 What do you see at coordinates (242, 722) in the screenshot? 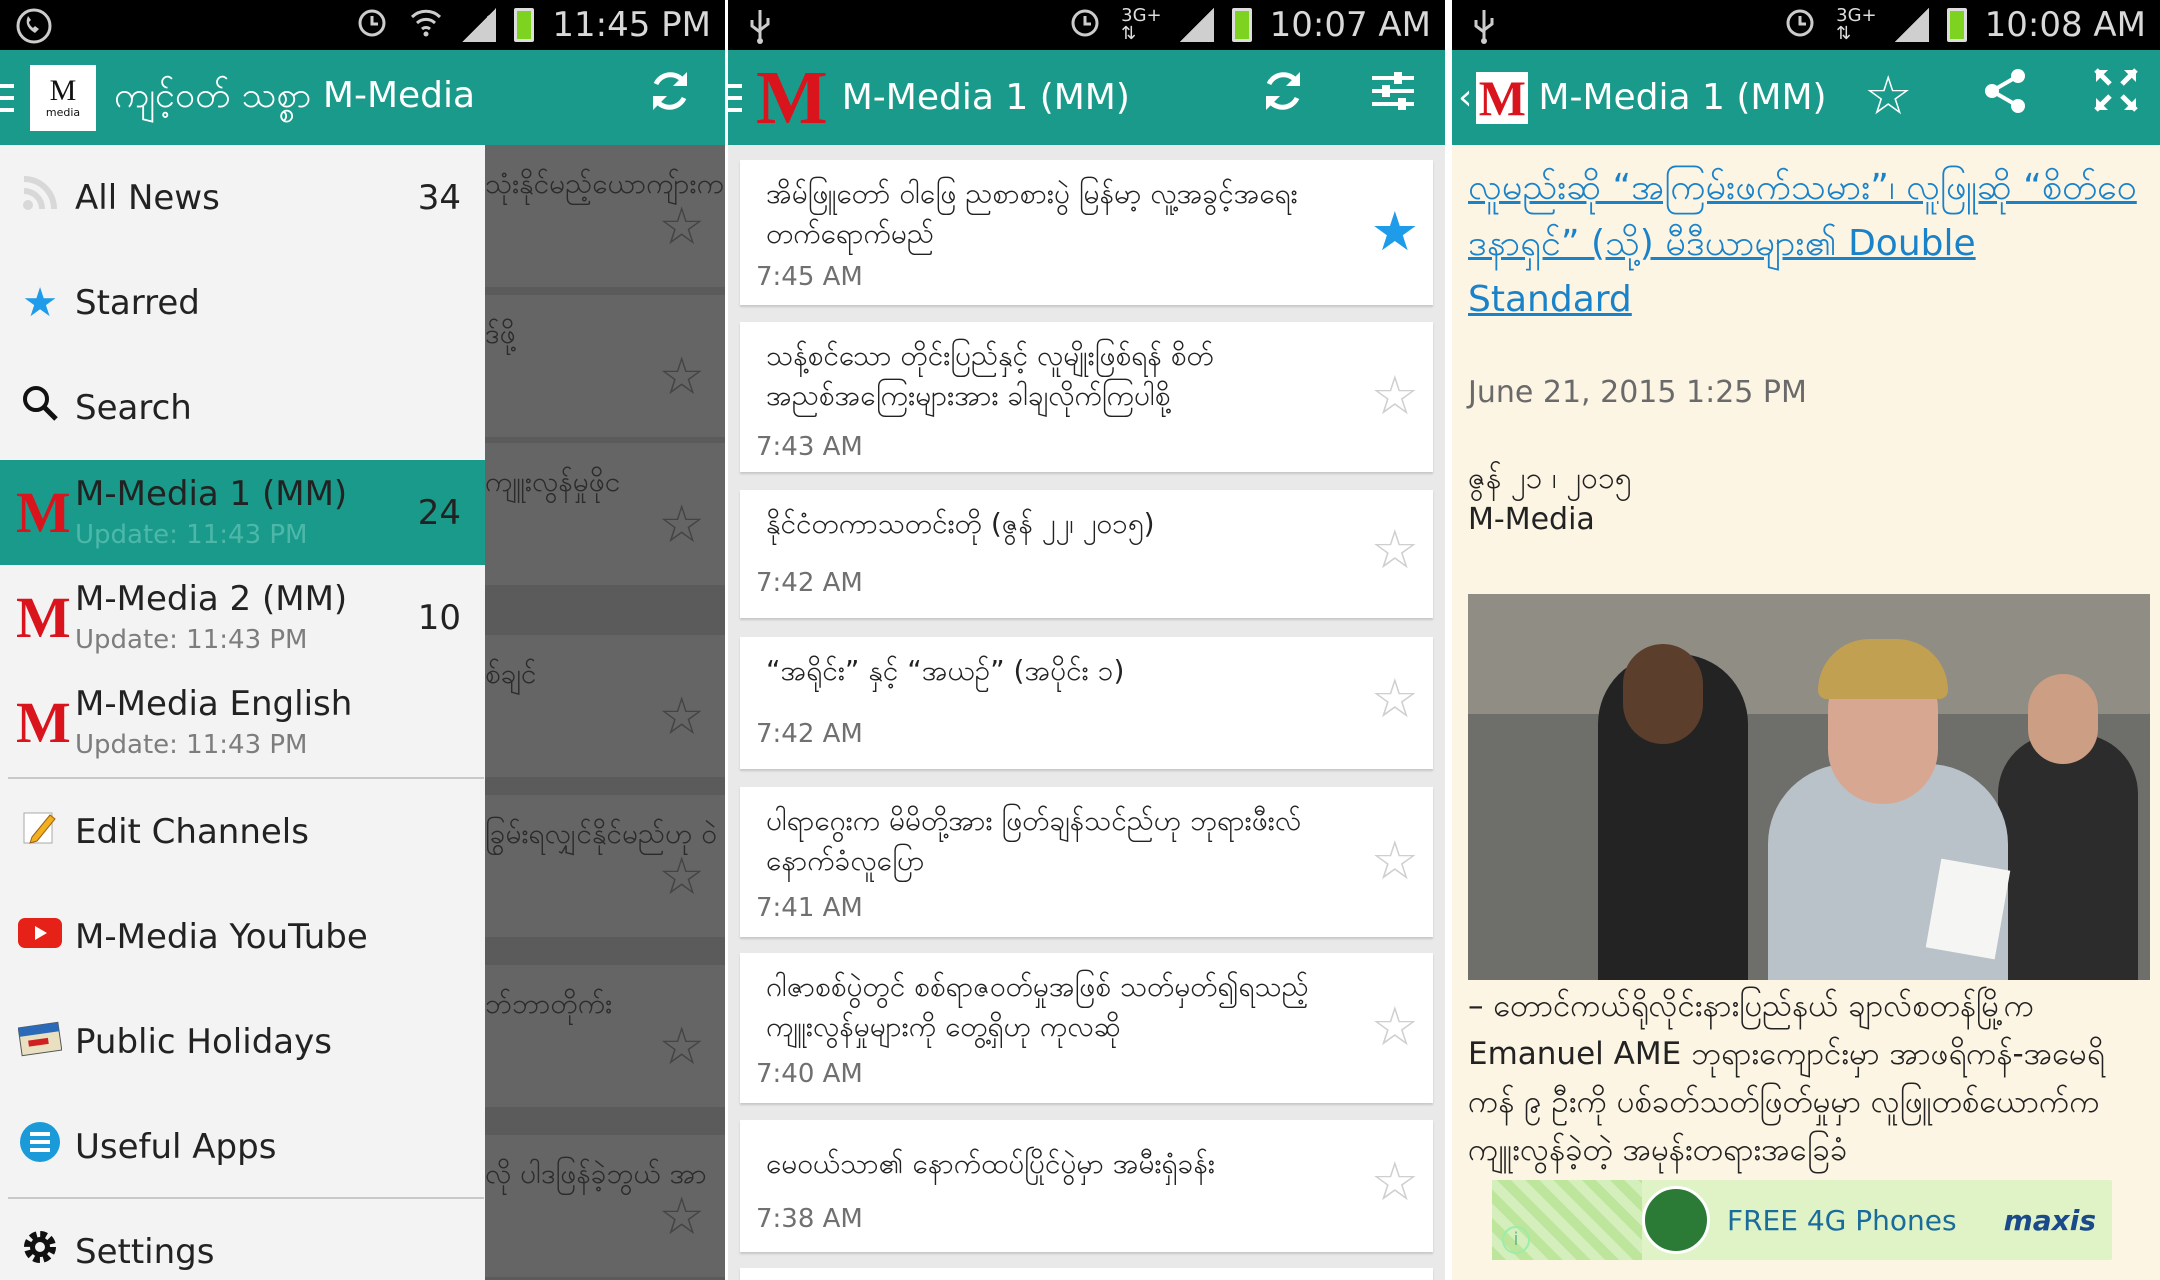
I see `drawer-item-channel: M M-Media English Update: 11:43 PM` at bounding box center [242, 722].